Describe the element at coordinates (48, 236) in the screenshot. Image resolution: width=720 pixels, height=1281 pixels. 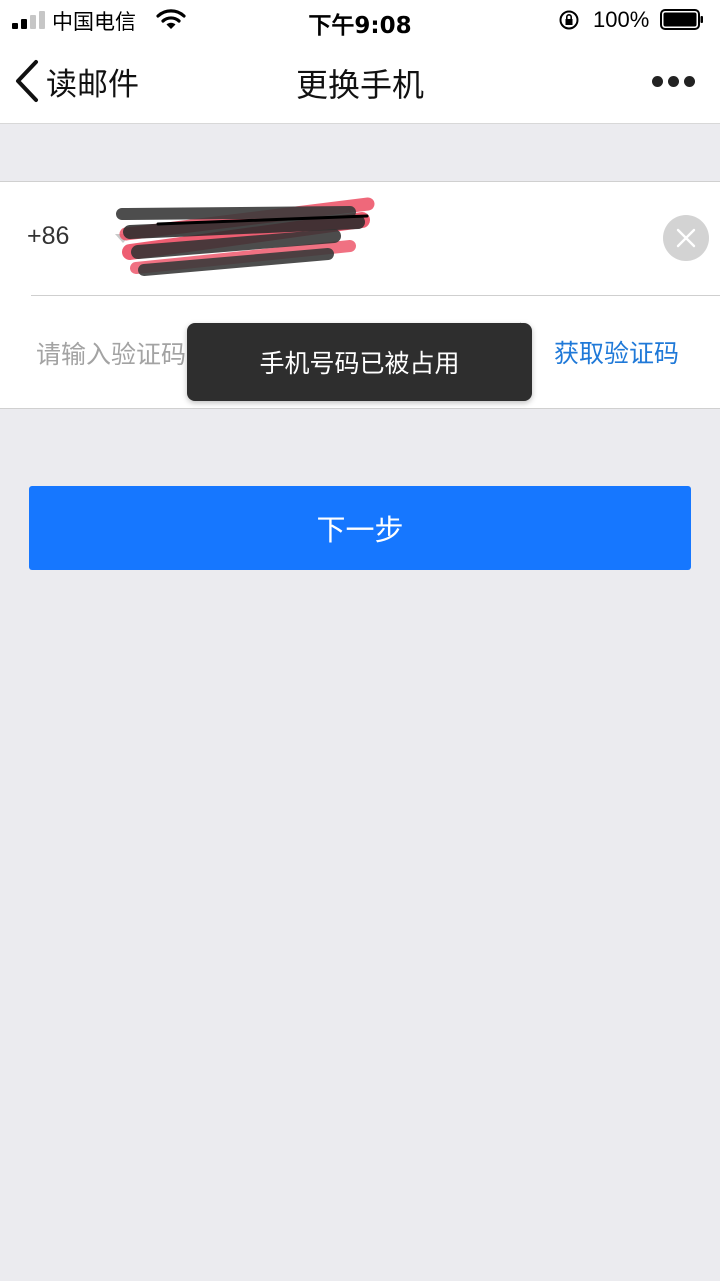
I see `country-code-selector: +86` at that location.